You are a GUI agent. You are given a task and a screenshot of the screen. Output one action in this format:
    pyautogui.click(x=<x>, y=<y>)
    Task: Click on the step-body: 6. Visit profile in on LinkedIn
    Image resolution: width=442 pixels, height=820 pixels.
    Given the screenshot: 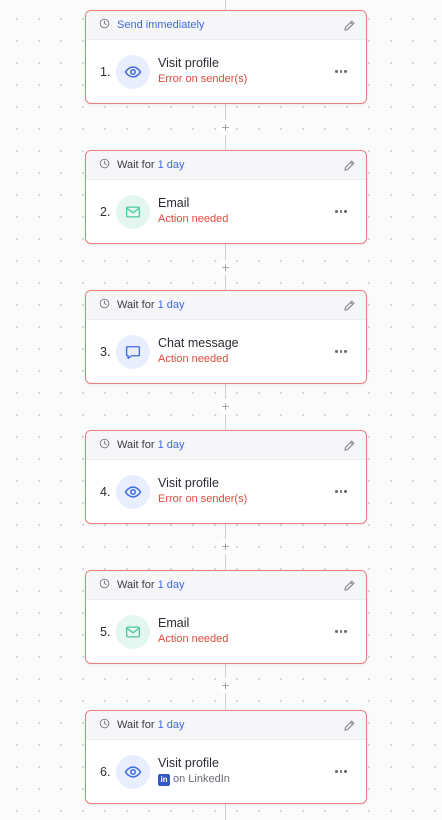 What is the action you would take?
    pyautogui.click(x=226, y=771)
    